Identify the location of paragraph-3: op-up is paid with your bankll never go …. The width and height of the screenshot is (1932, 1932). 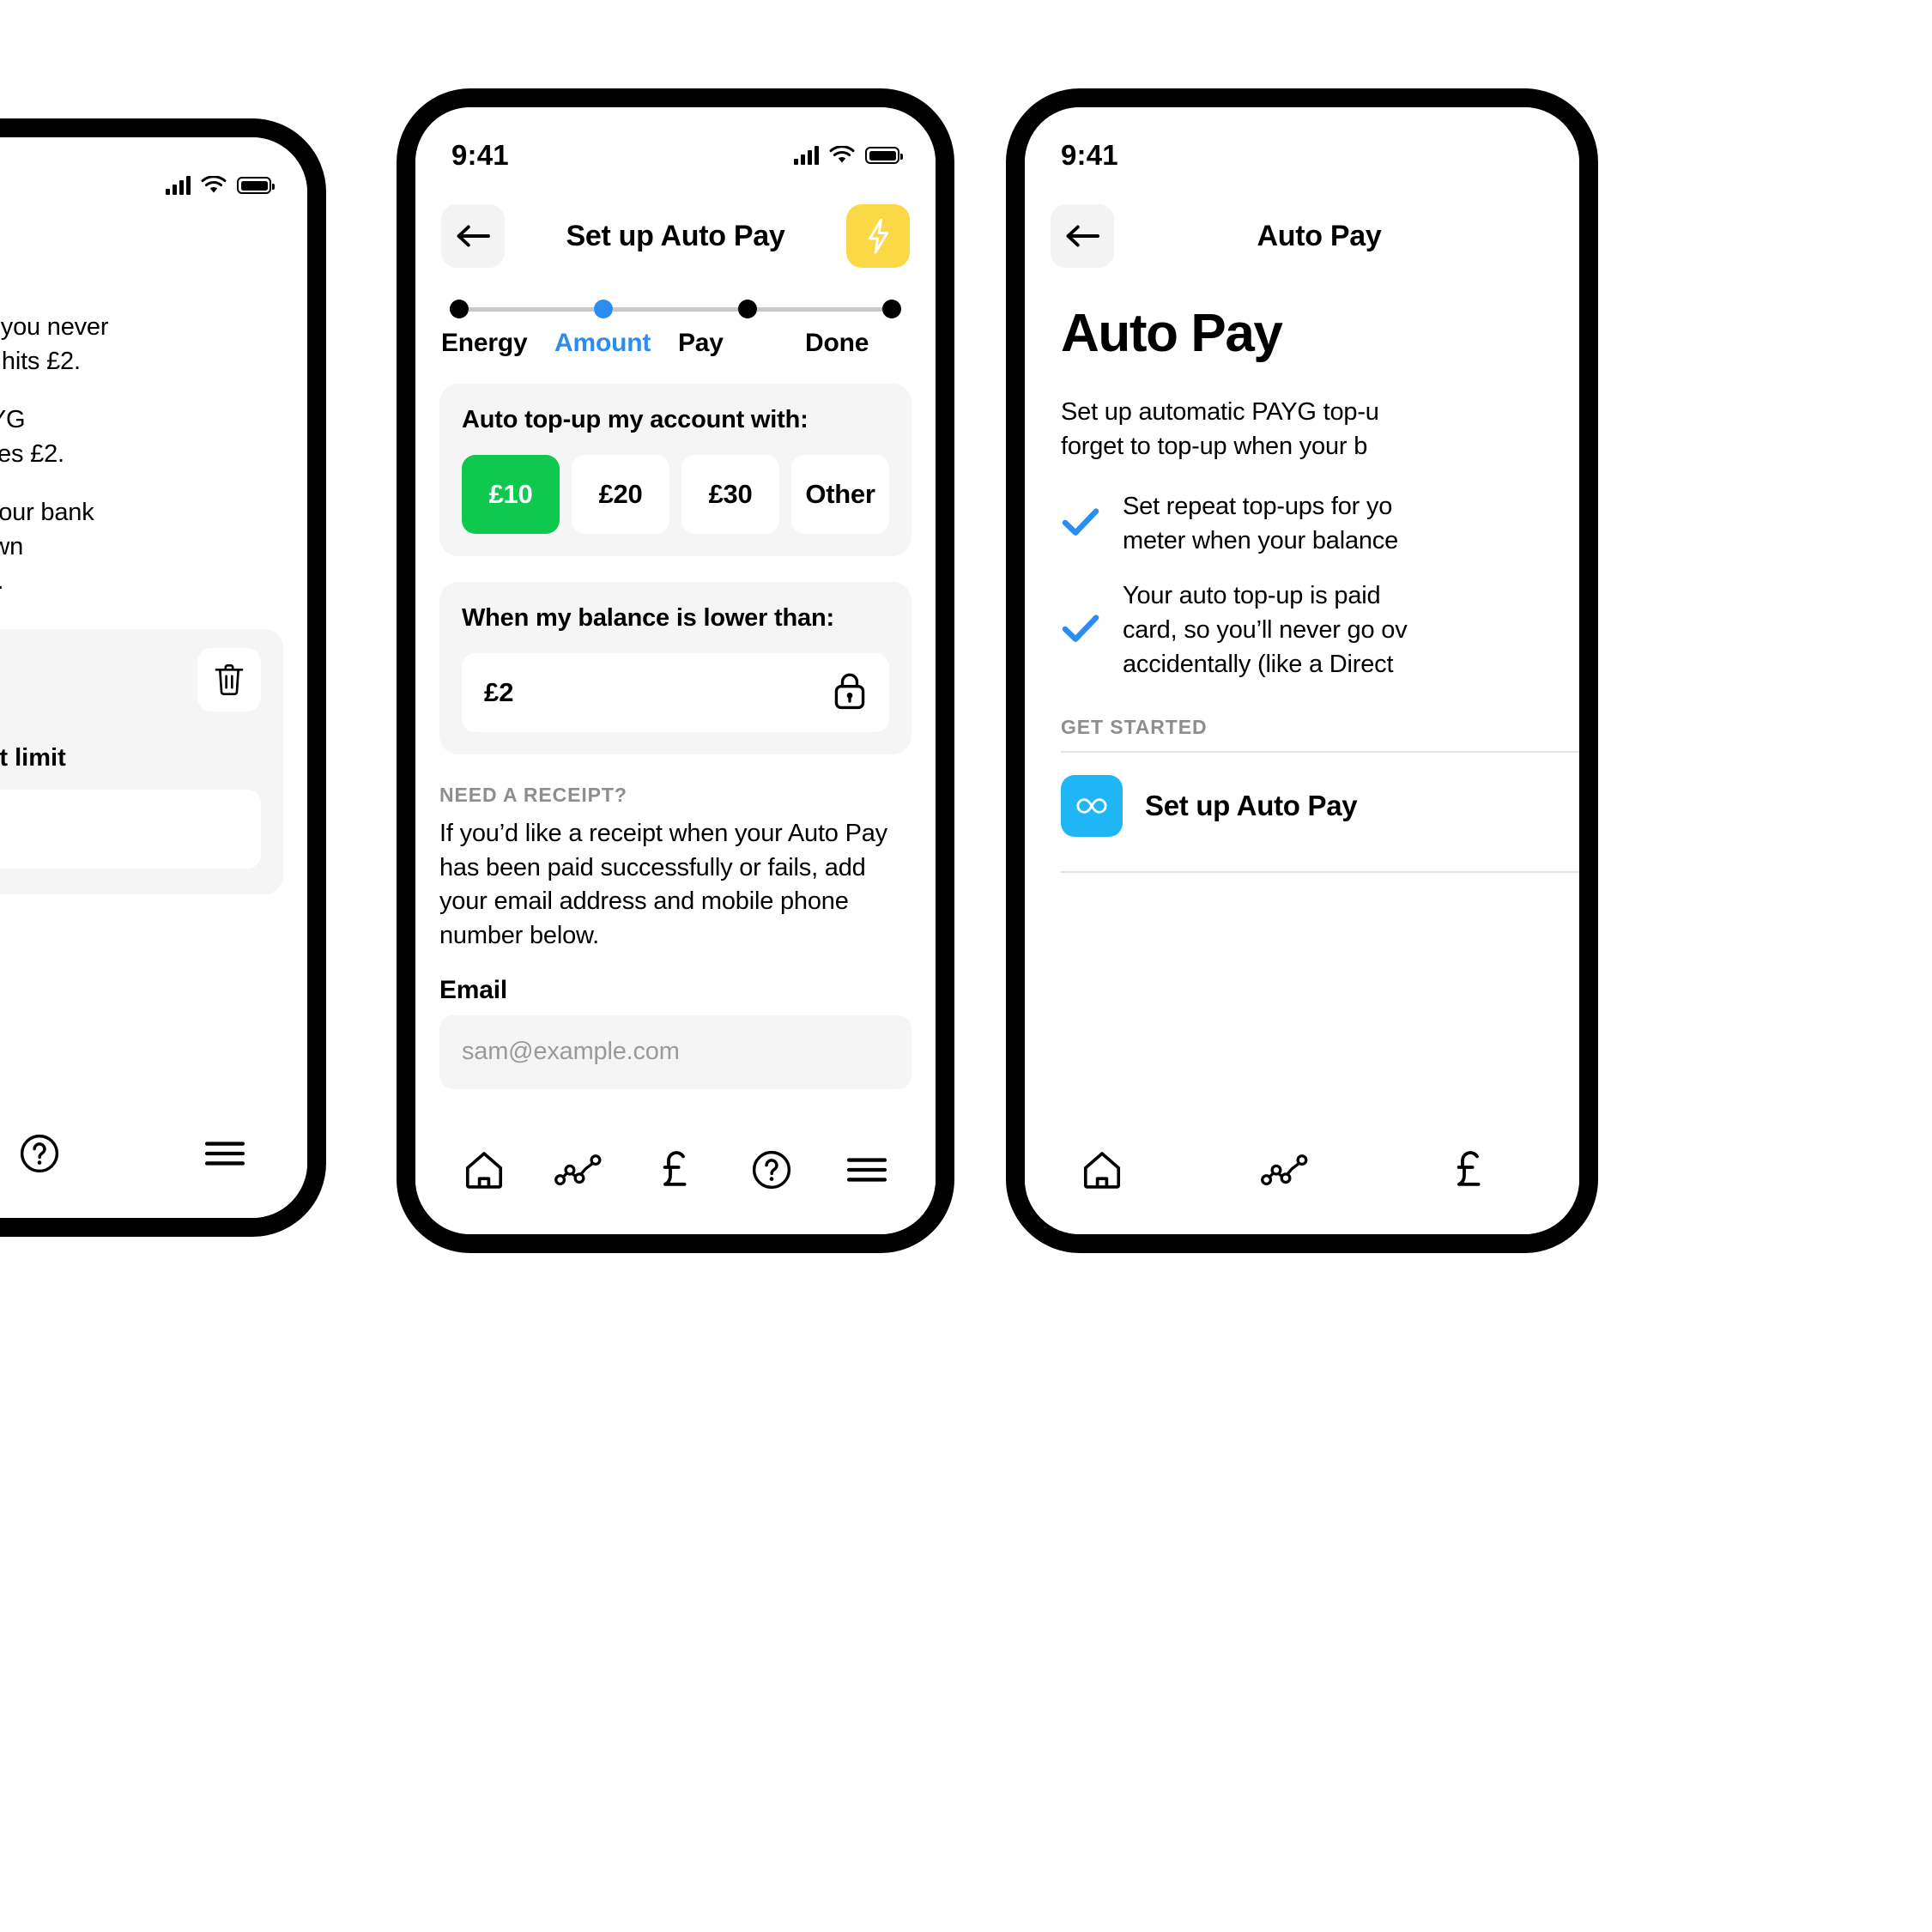
(47, 547).